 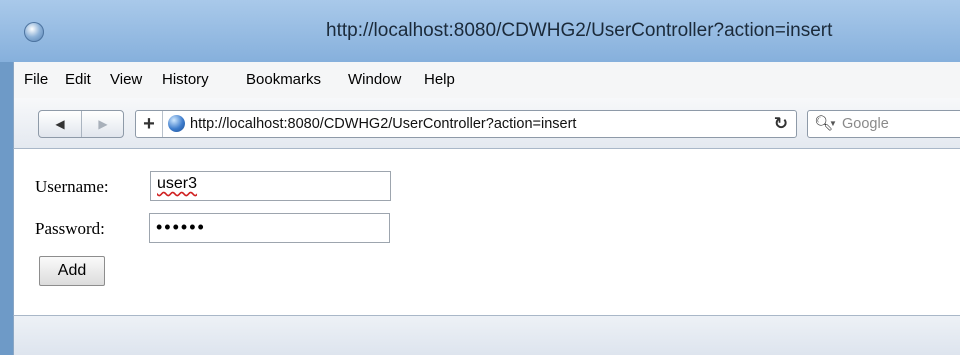 What do you see at coordinates (70, 228) in the screenshot?
I see `password-label: Password:` at bounding box center [70, 228].